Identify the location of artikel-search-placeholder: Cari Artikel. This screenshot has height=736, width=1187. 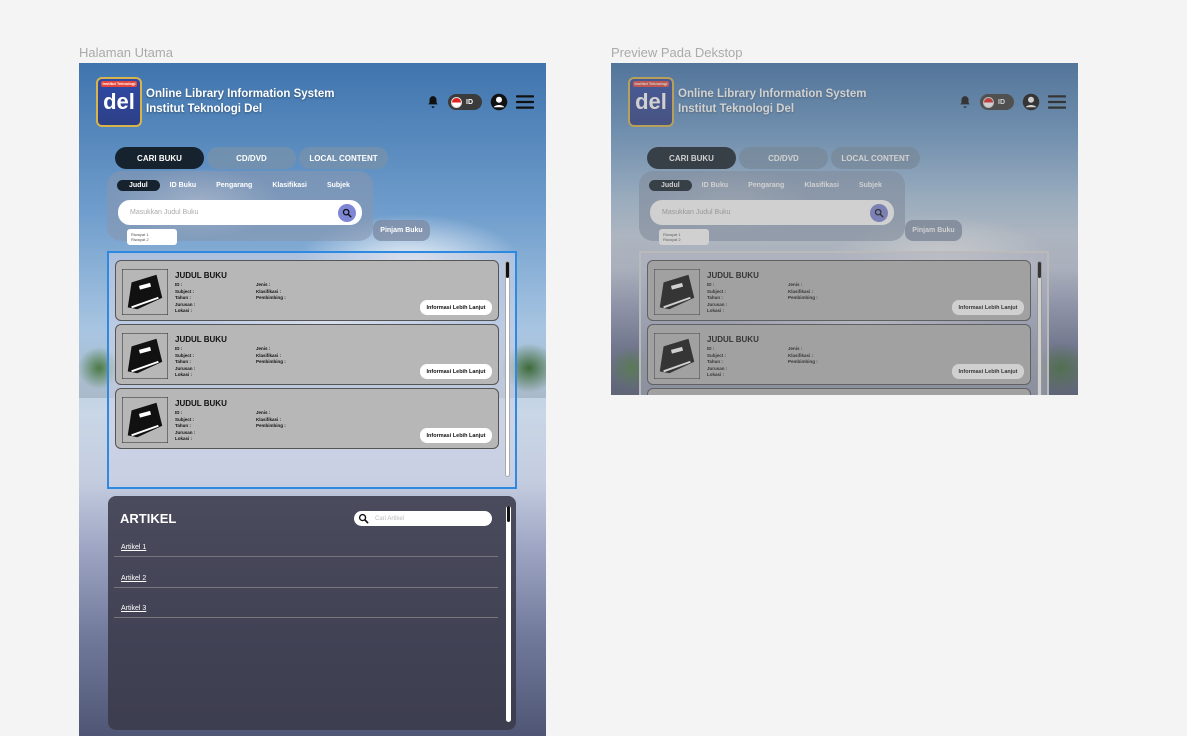
(390, 518).